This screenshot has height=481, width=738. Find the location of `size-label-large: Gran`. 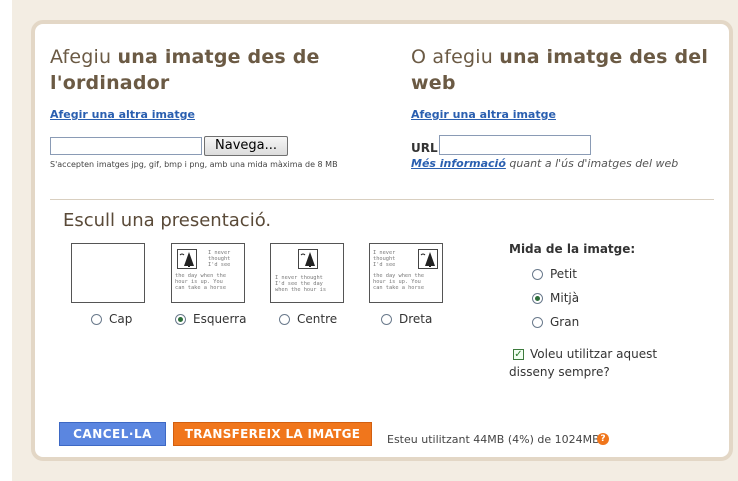

size-label-large: Gran is located at coordinates (565, 322).